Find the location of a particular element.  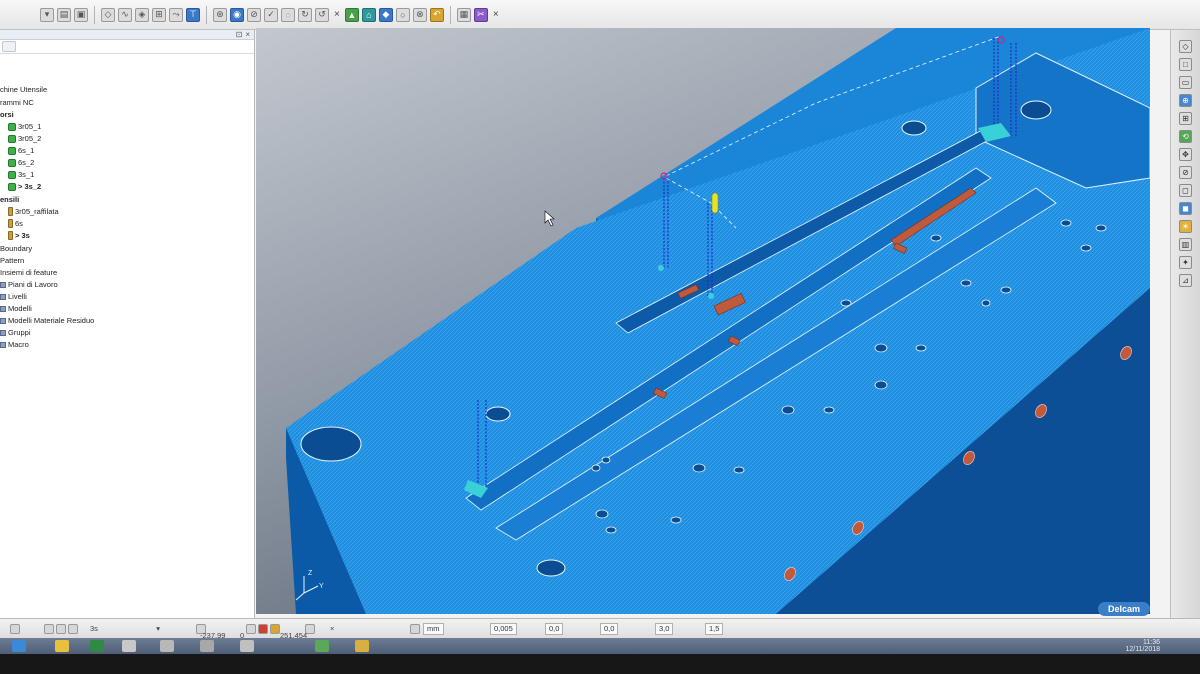

toolpath-icon: ⤳ is located at coordinates (176, 14).